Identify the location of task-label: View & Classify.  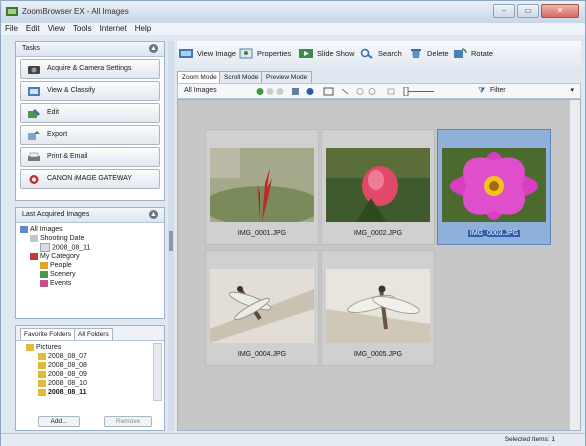
(71, 90).